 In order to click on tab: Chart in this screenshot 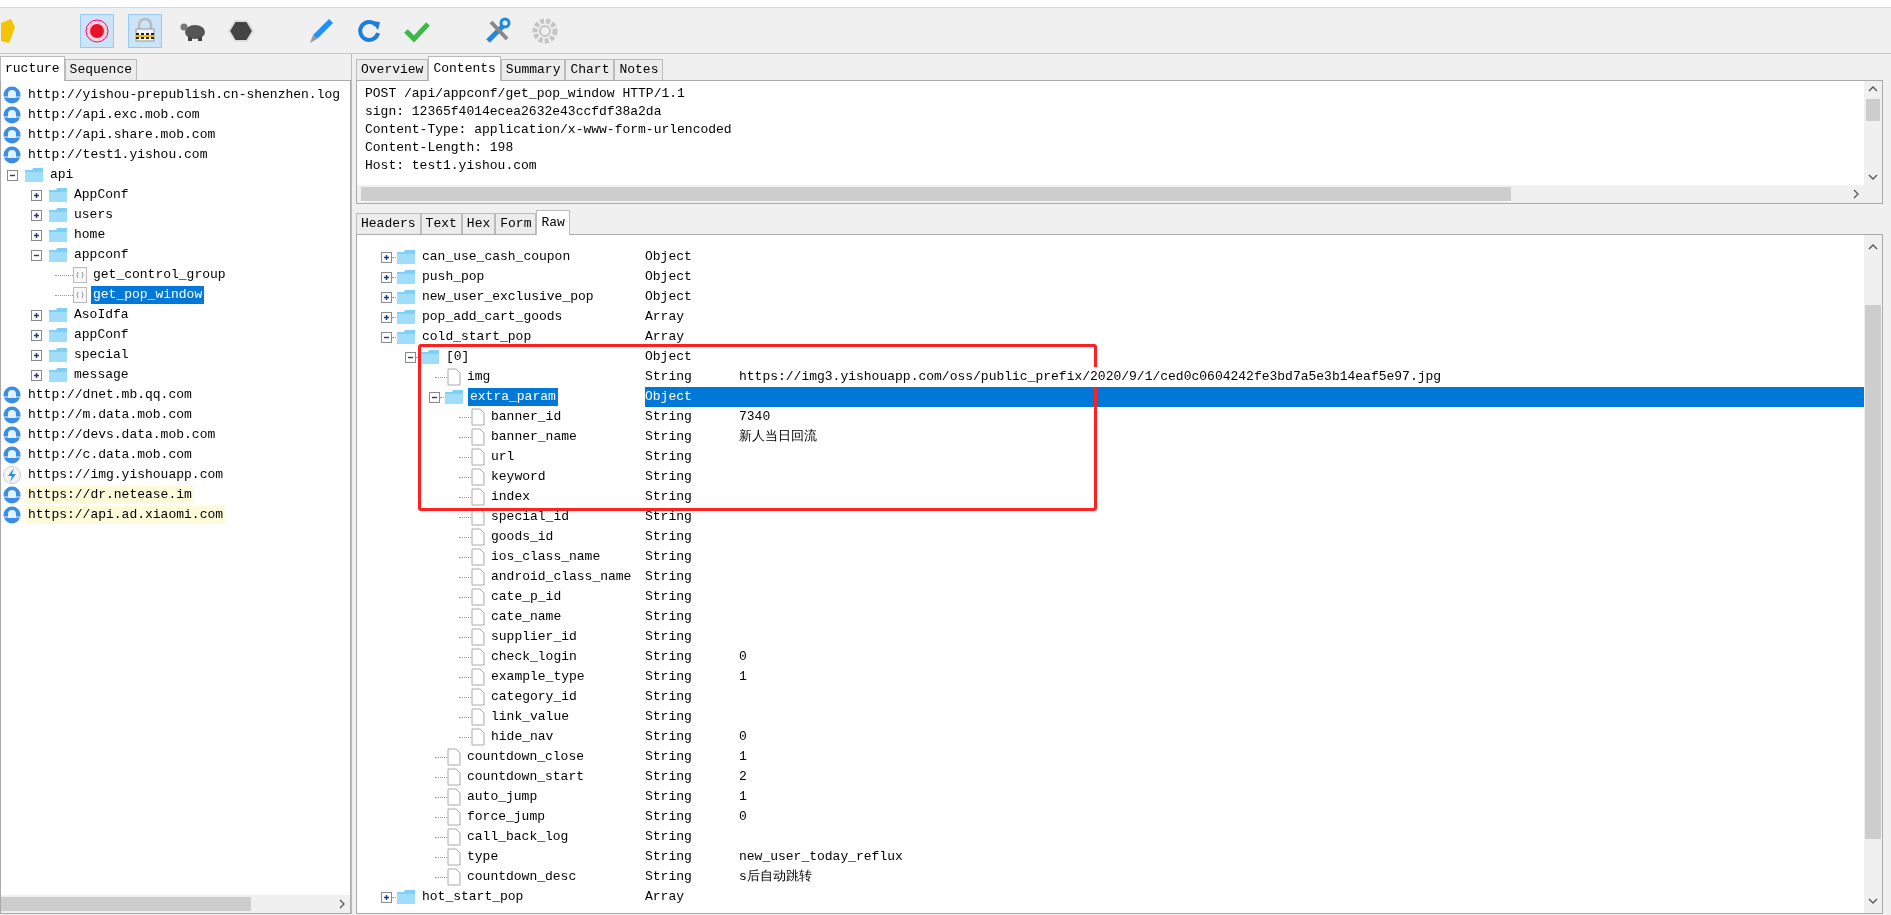, I will do `click(590, 69)`.